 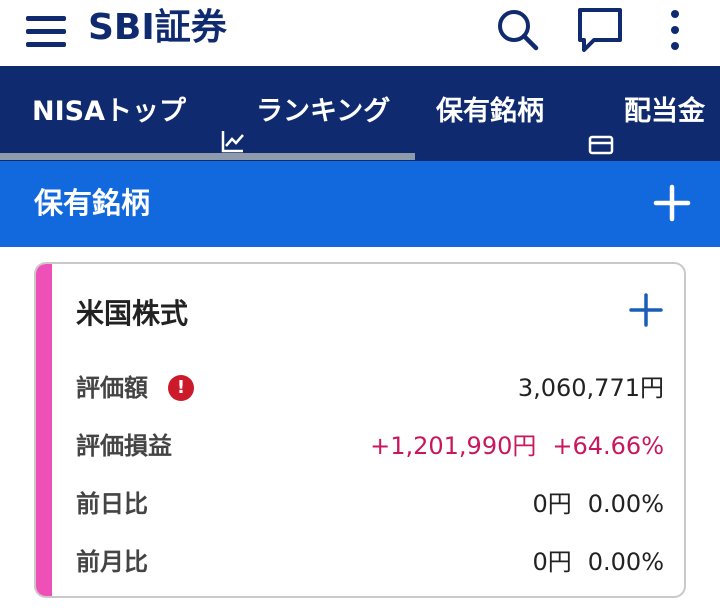 I want to click on tab-ranking: ランキング, so click(x=305, y=113).